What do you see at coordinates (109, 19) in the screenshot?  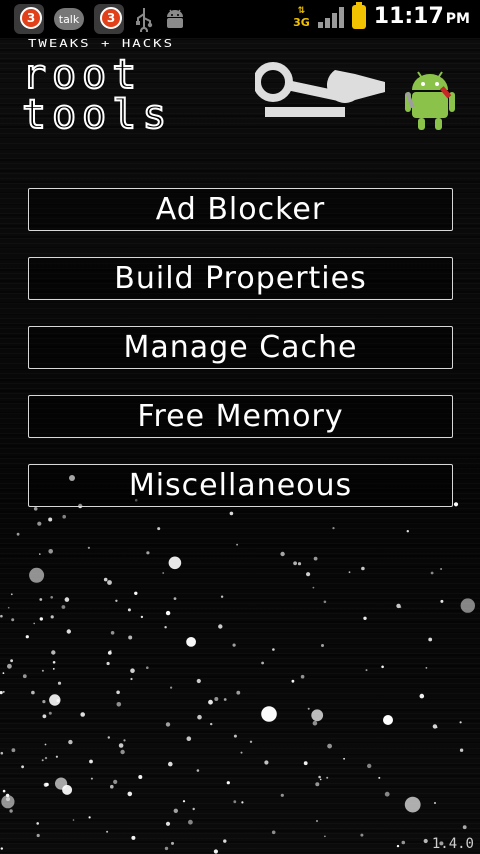 I see `message-icon: 3` at bounding box center [109, 19].